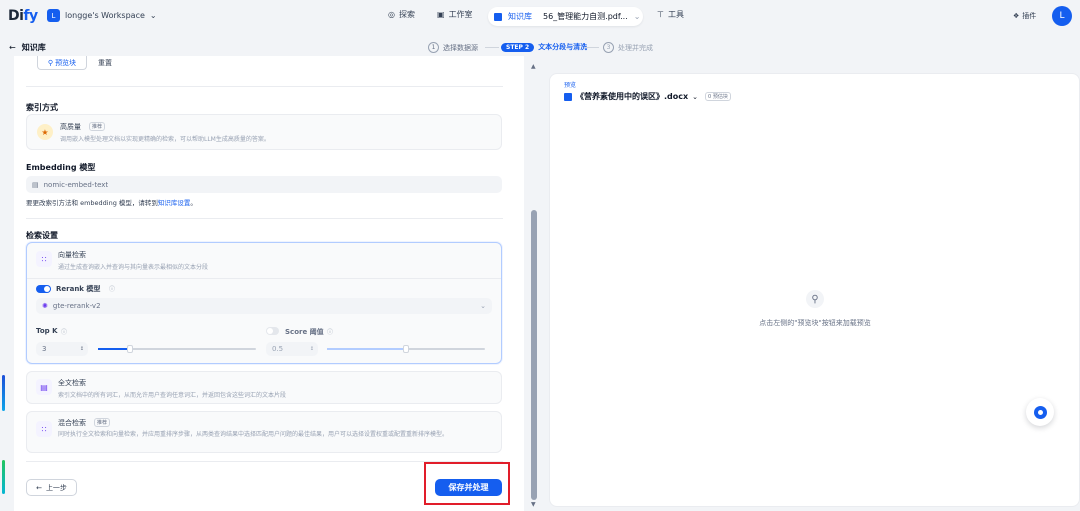 This screenshot has height=511, width=1080. I want to click on score-slider, so click(406, 349).